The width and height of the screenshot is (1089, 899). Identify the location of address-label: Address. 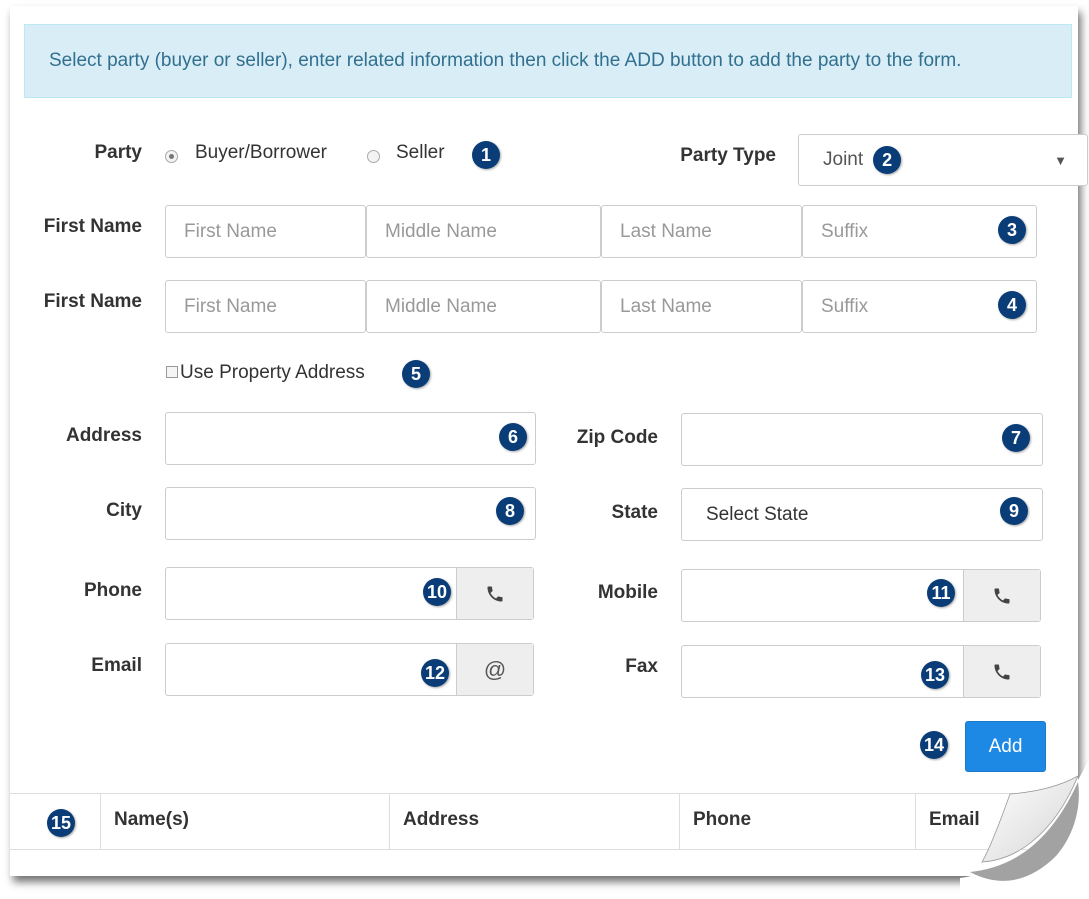
(103, 435).